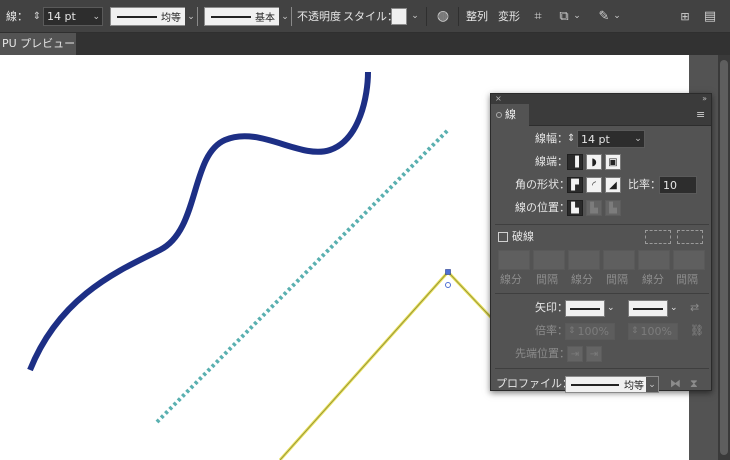 Image resolution: width=730 pixels, height=460 pixels. What do you see at coordinates (613, 185) in the screenshot?
I see `bevel-join-button: ◢` at bounding box center [613, 185].